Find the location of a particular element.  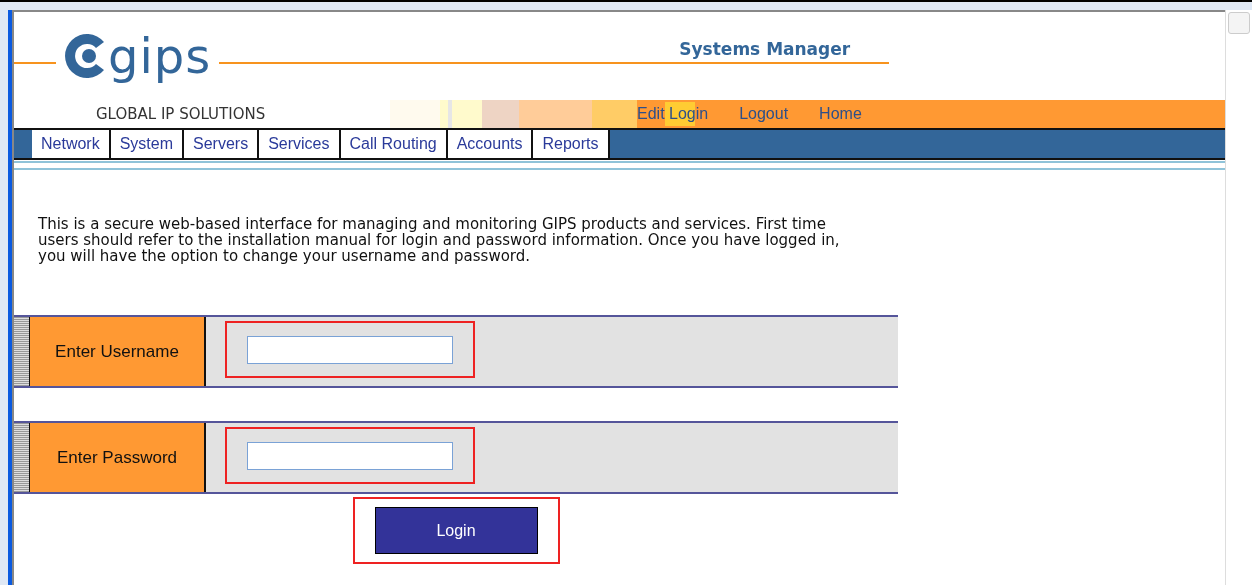

nav-tab: Reports is located at coordinates (571, 144).